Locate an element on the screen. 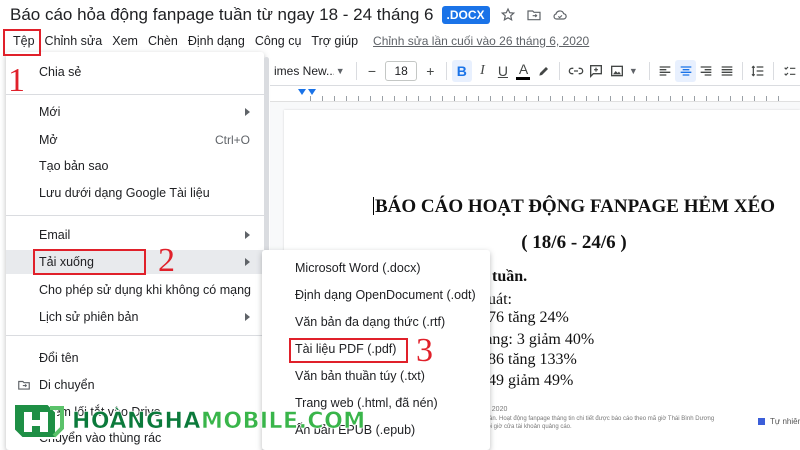  document-line: rang: 3 giảm 40% is located at coordinates (537, 339).